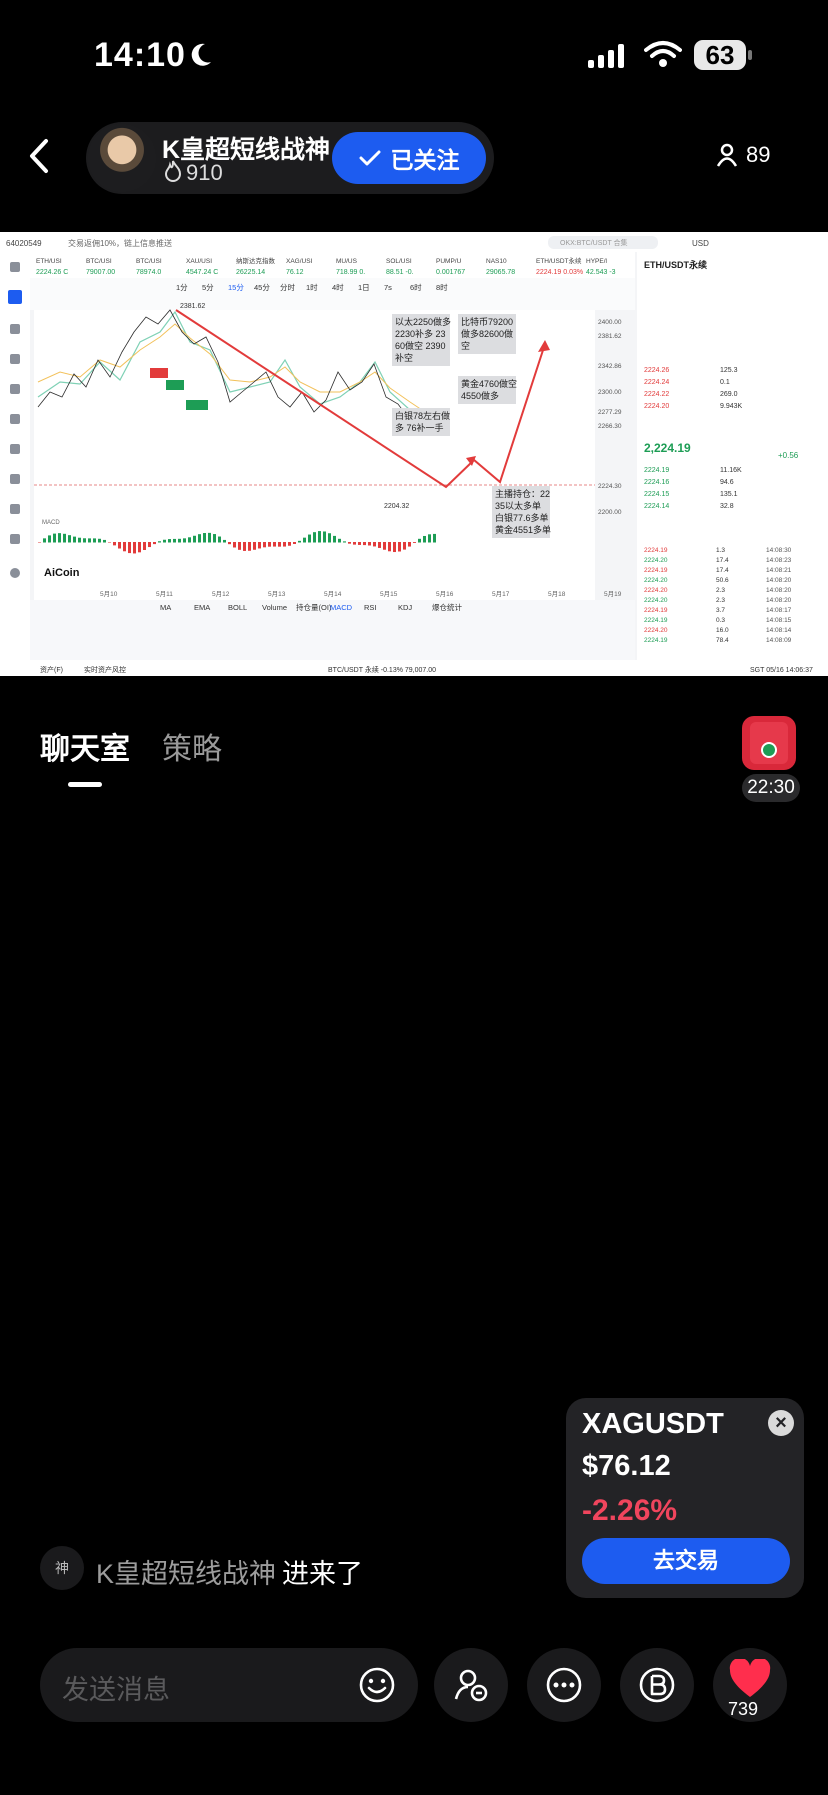  Describe the element at coordinates (610, 512) in the screenshot. I see `y-tick-label: 2200.00` at that location.